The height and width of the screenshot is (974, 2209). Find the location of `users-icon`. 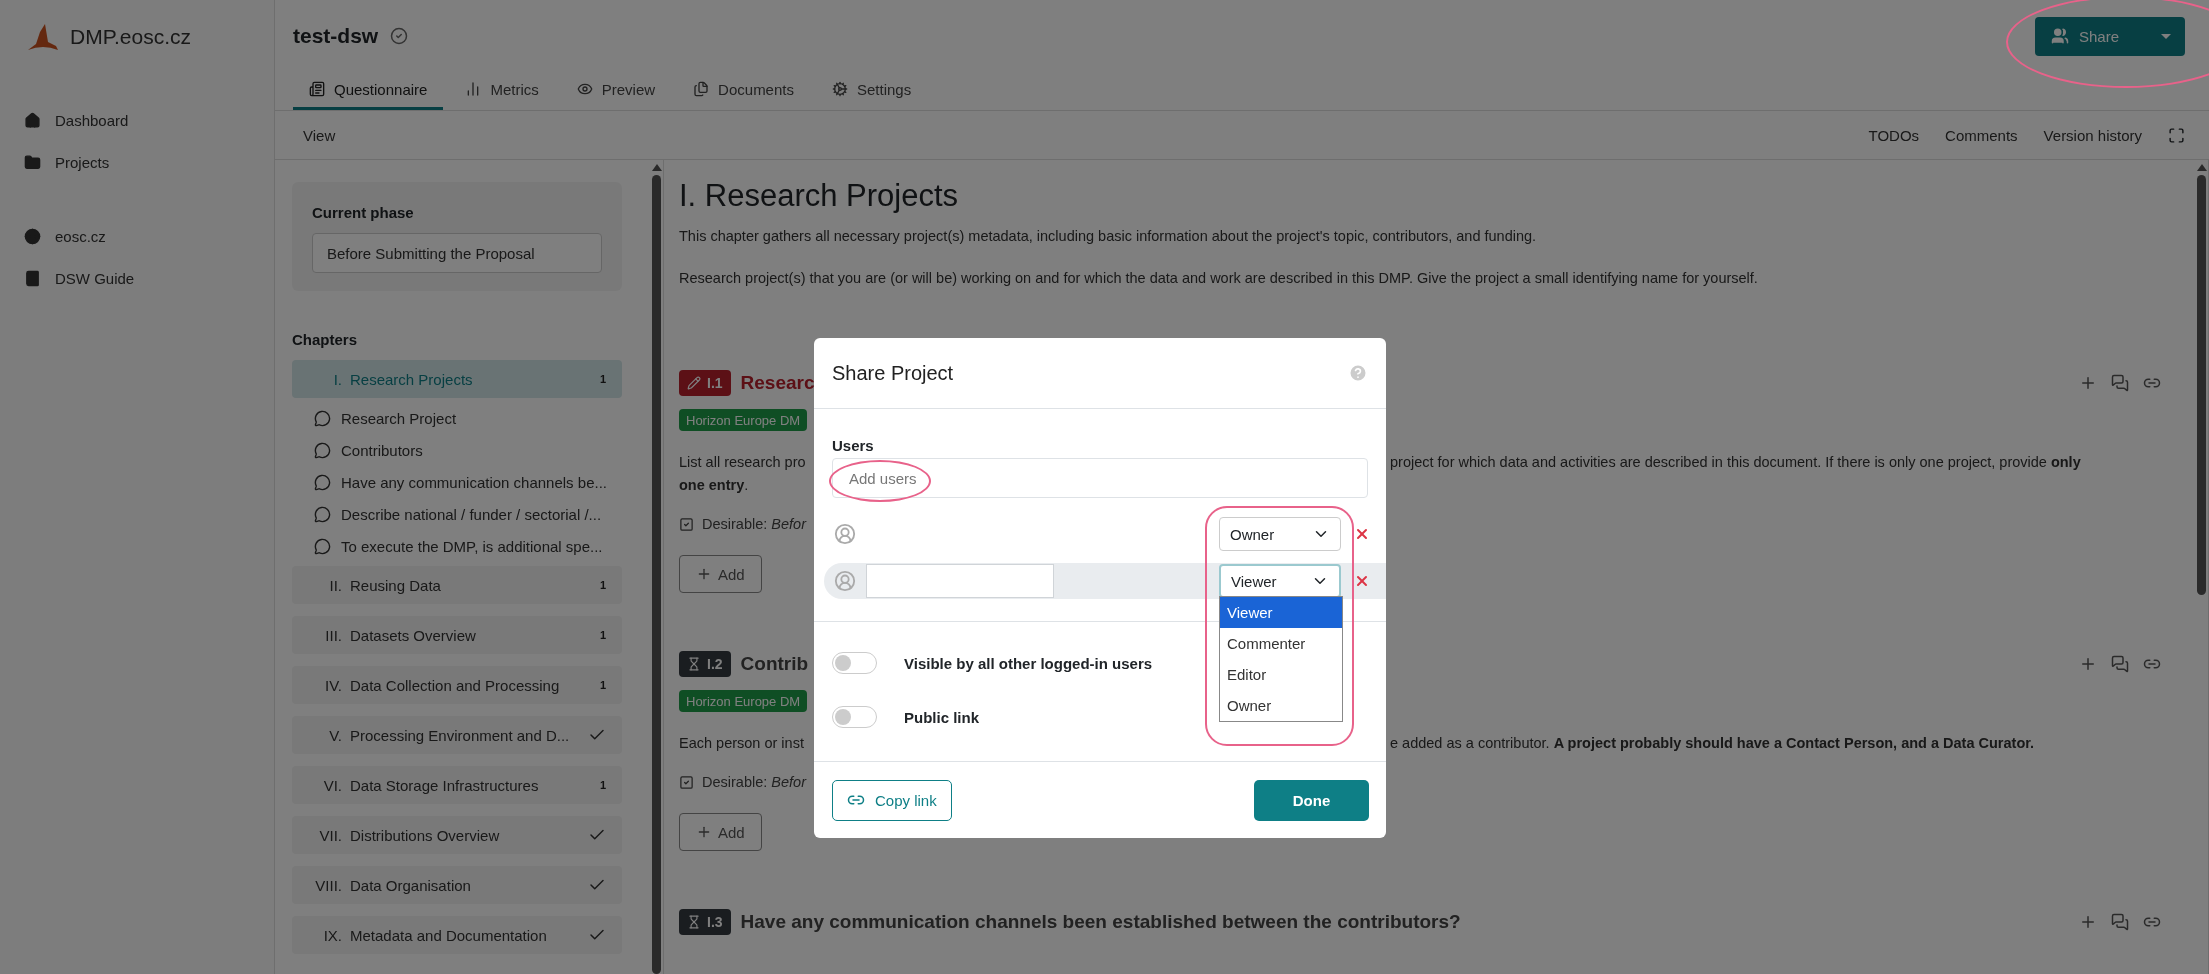

users-icon is located at coordinates (2059, 36).